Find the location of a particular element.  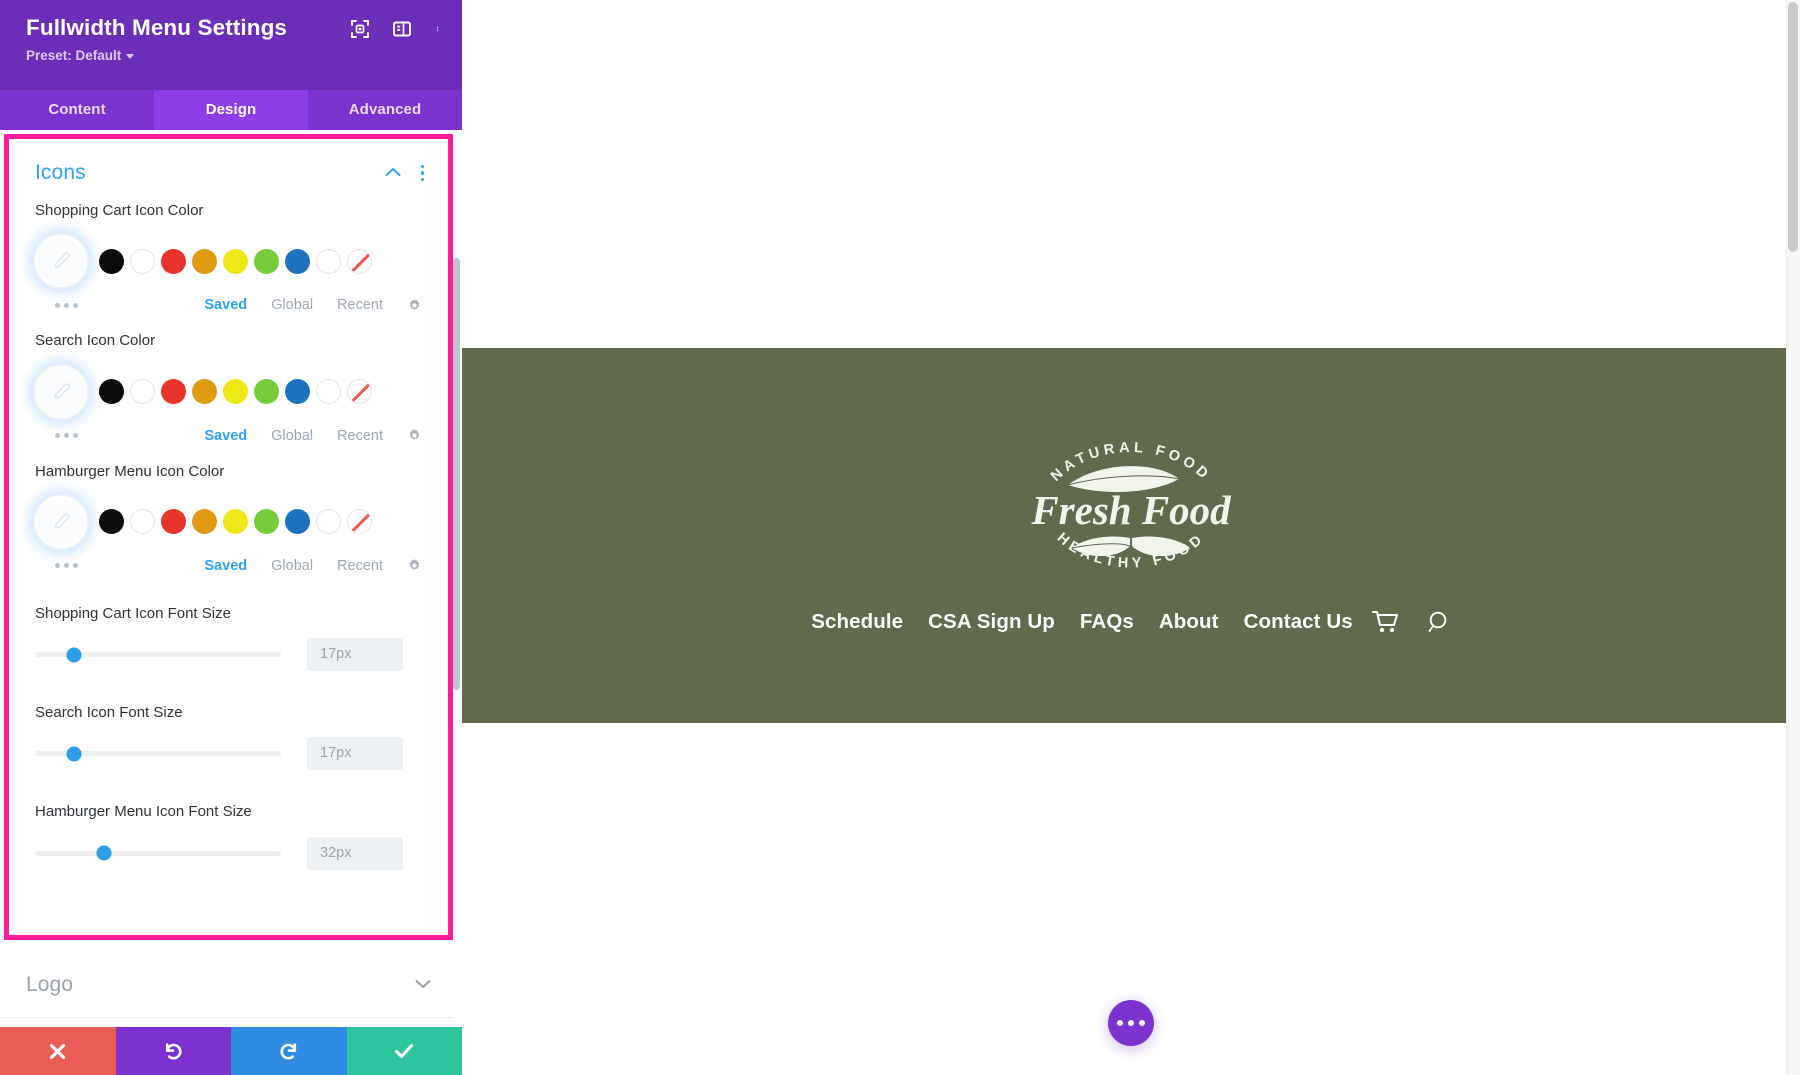

field-search-icon-font-size: Search Icon Font Size is located at coordinates (228, 713).